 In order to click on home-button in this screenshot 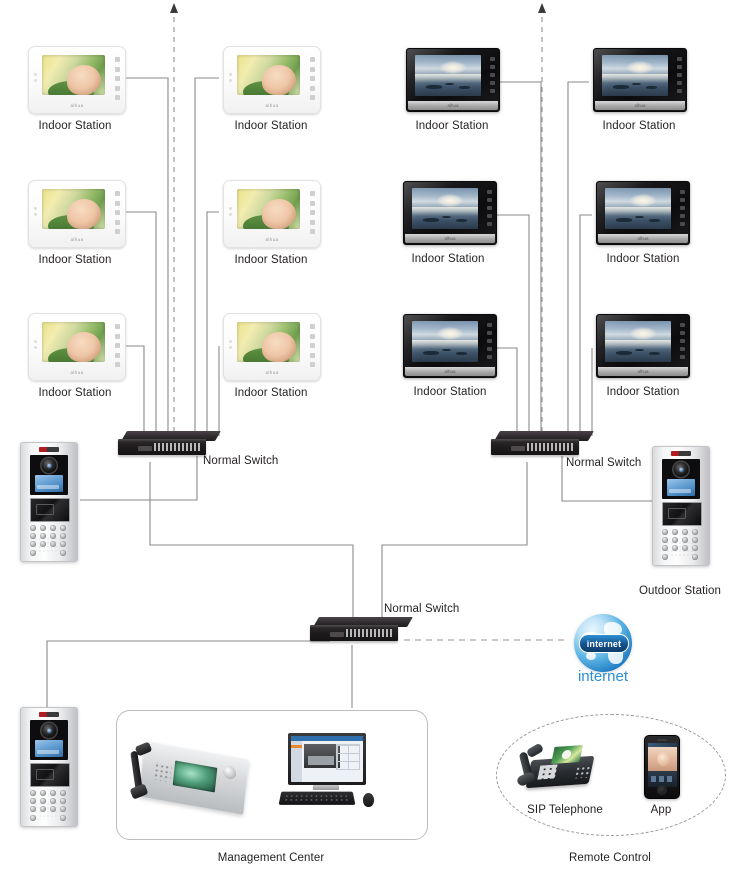, I will do `click(662, 790)`.